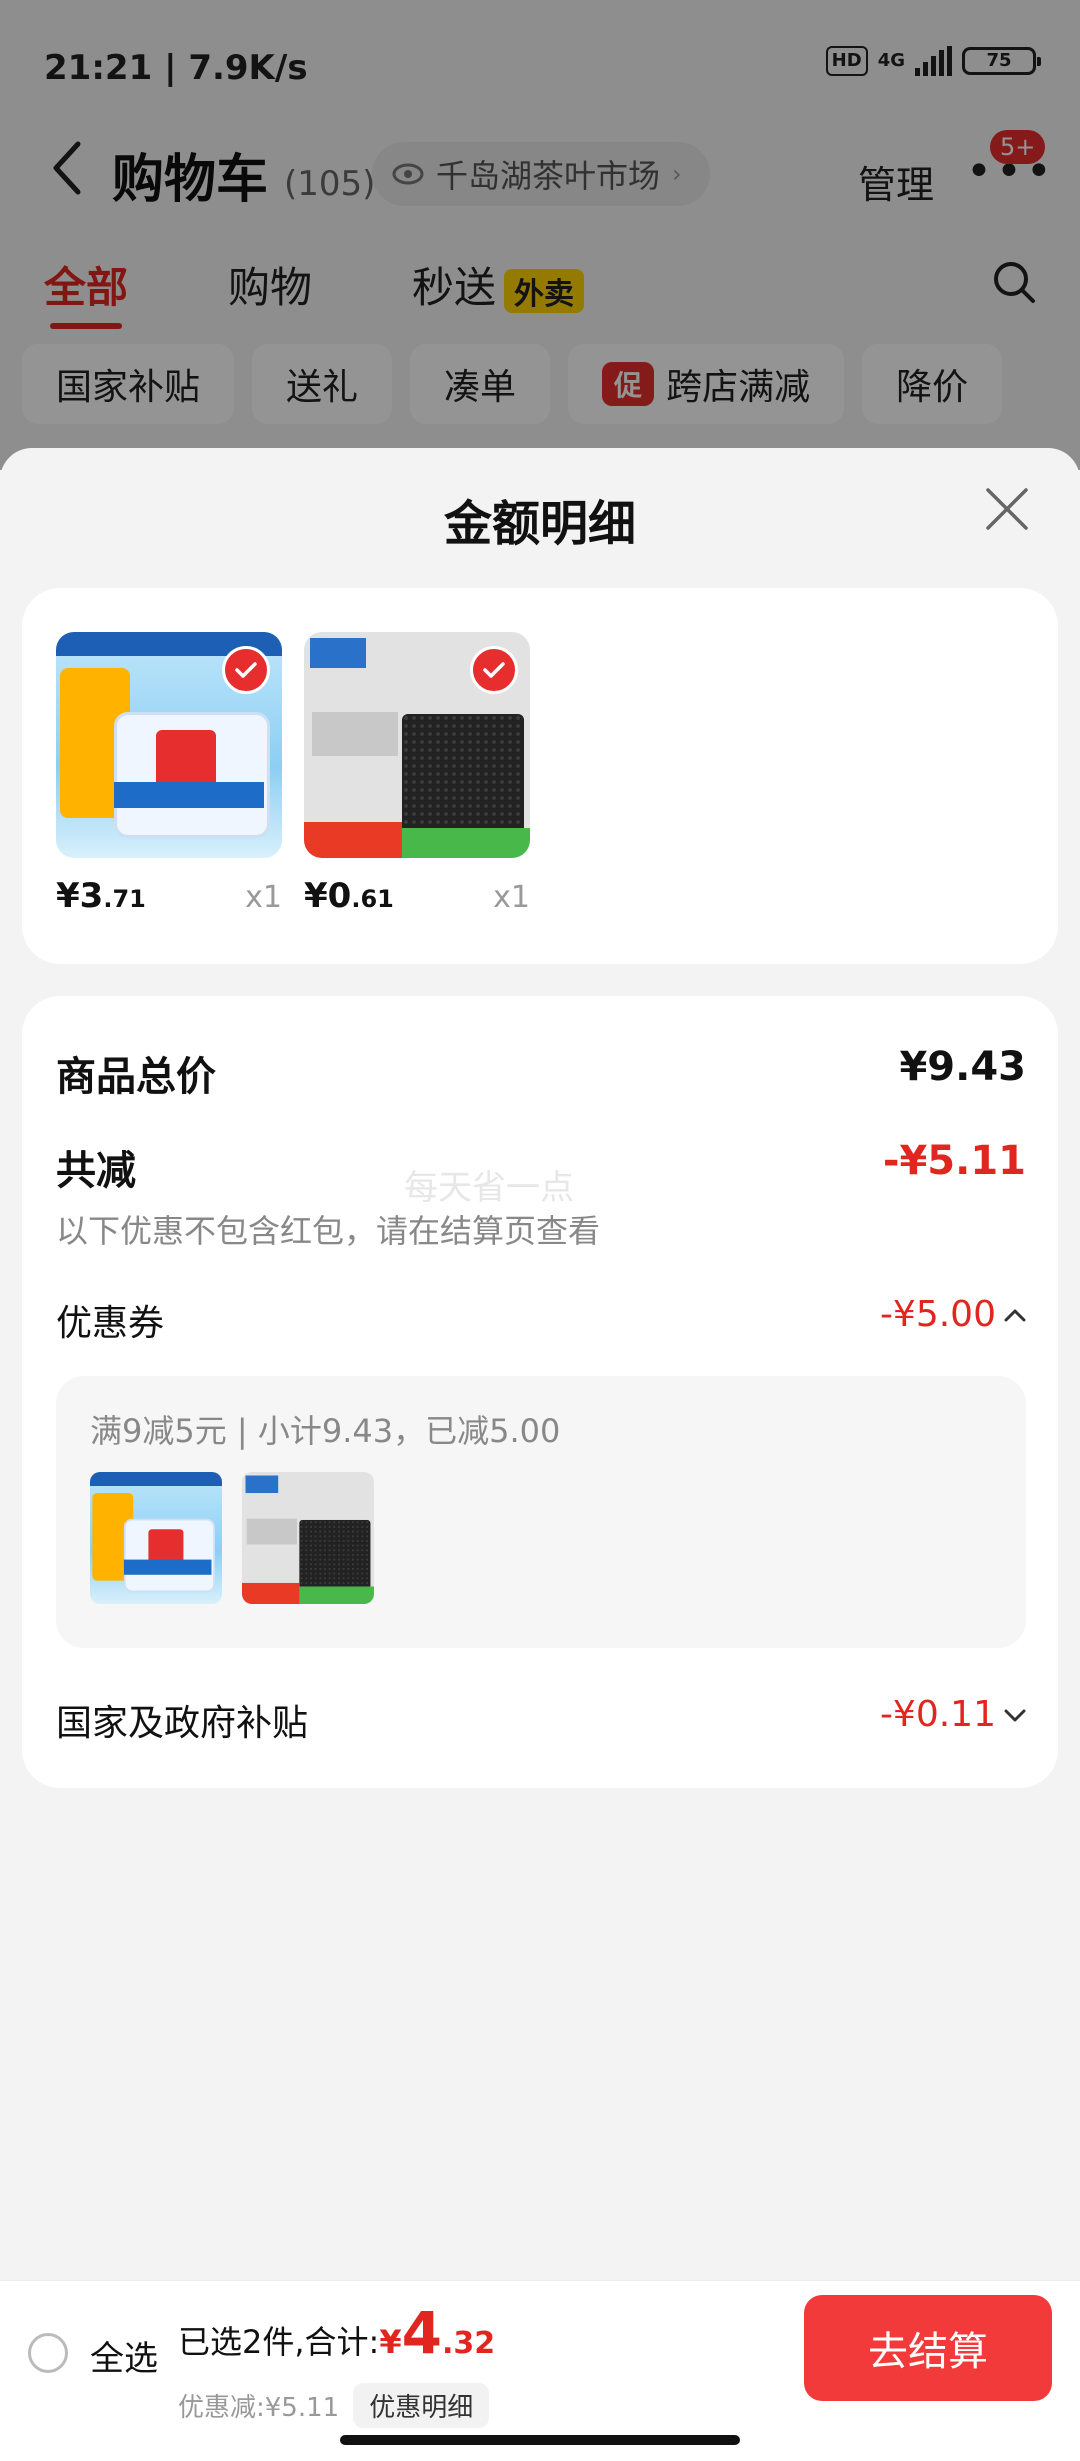  I want to click on reduce-value: -¥5.11, so click(954, 1161).